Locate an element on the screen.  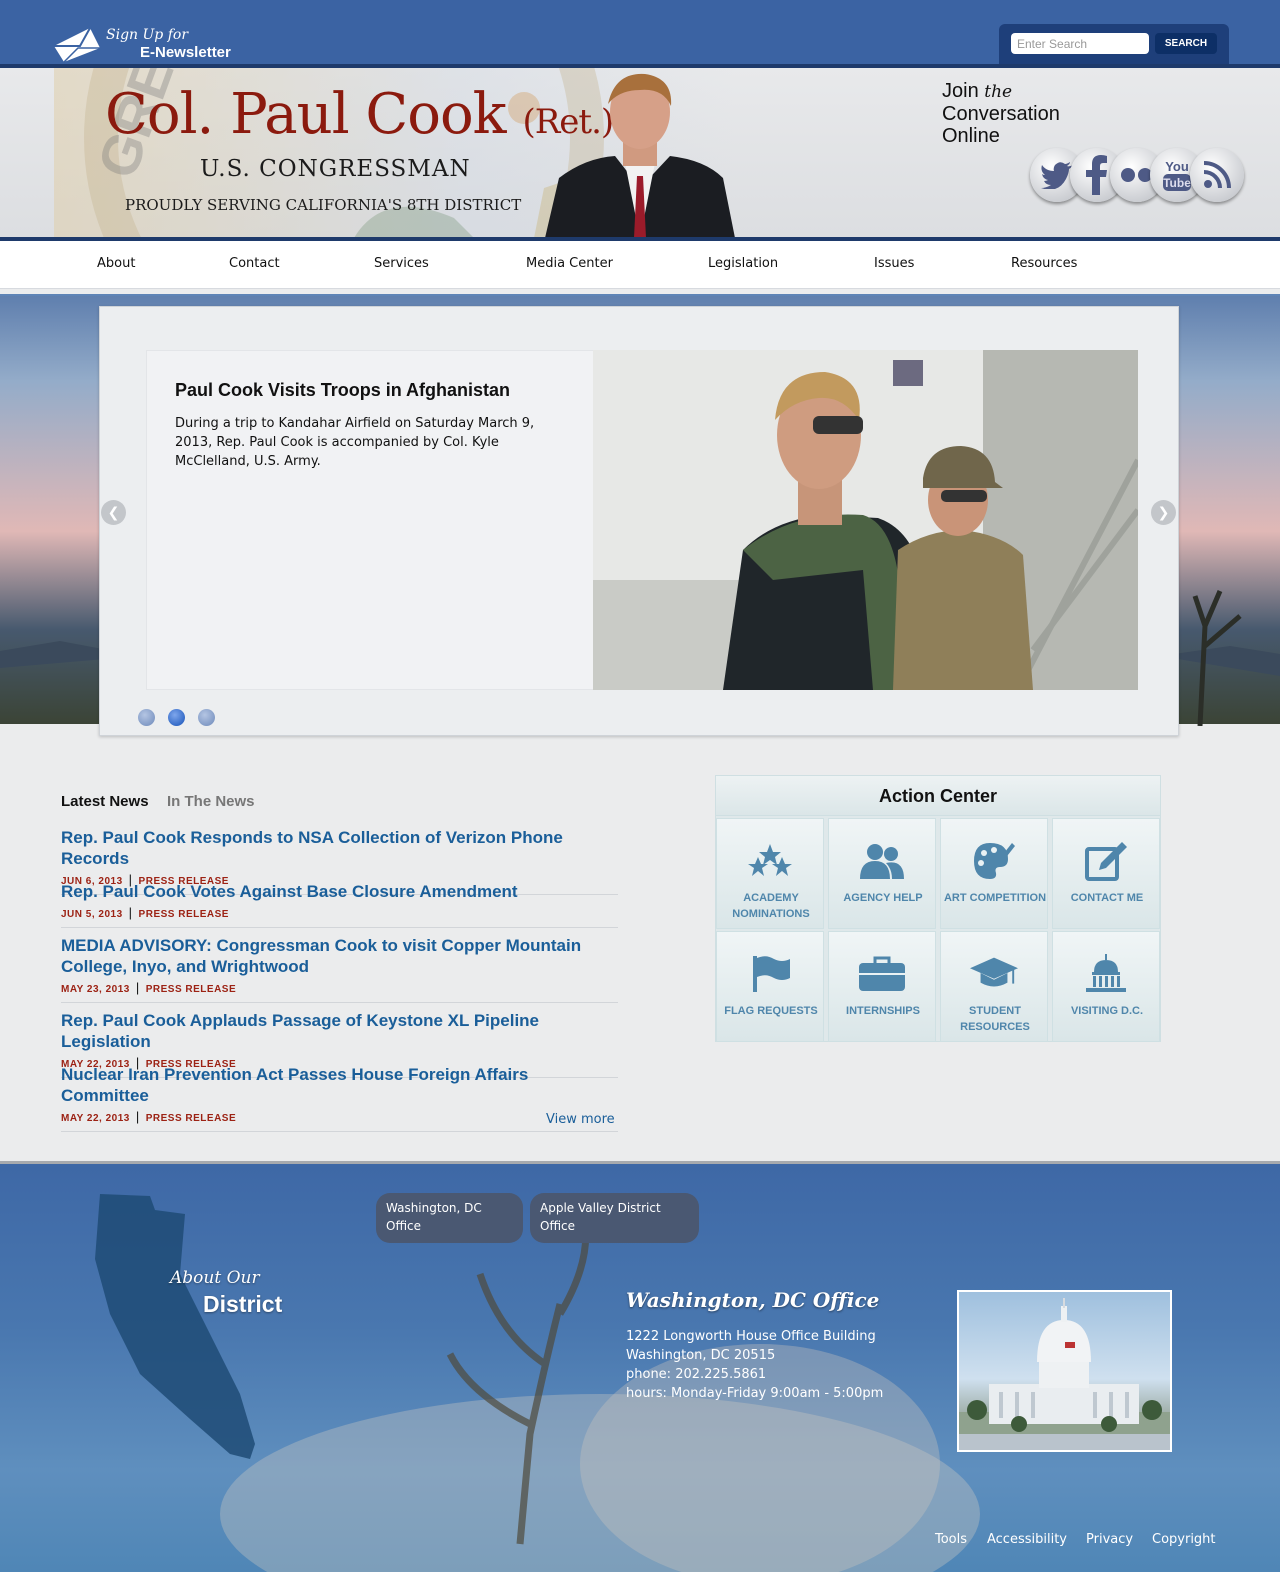
slider-prev-button: ❮ is located at coordinates (113, 512).